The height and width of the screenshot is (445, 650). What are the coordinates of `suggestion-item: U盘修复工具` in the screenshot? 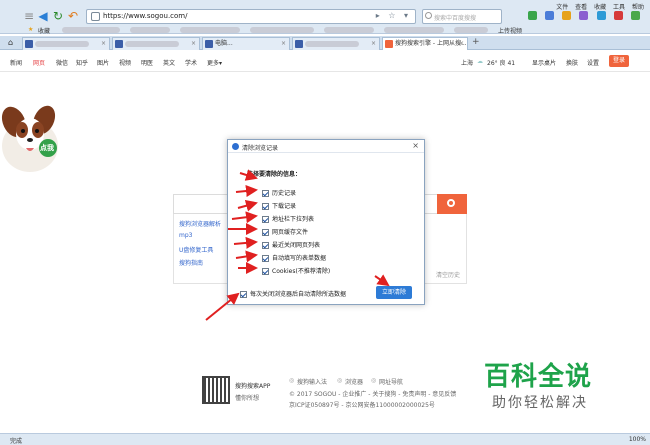 It's located at (196, 249).